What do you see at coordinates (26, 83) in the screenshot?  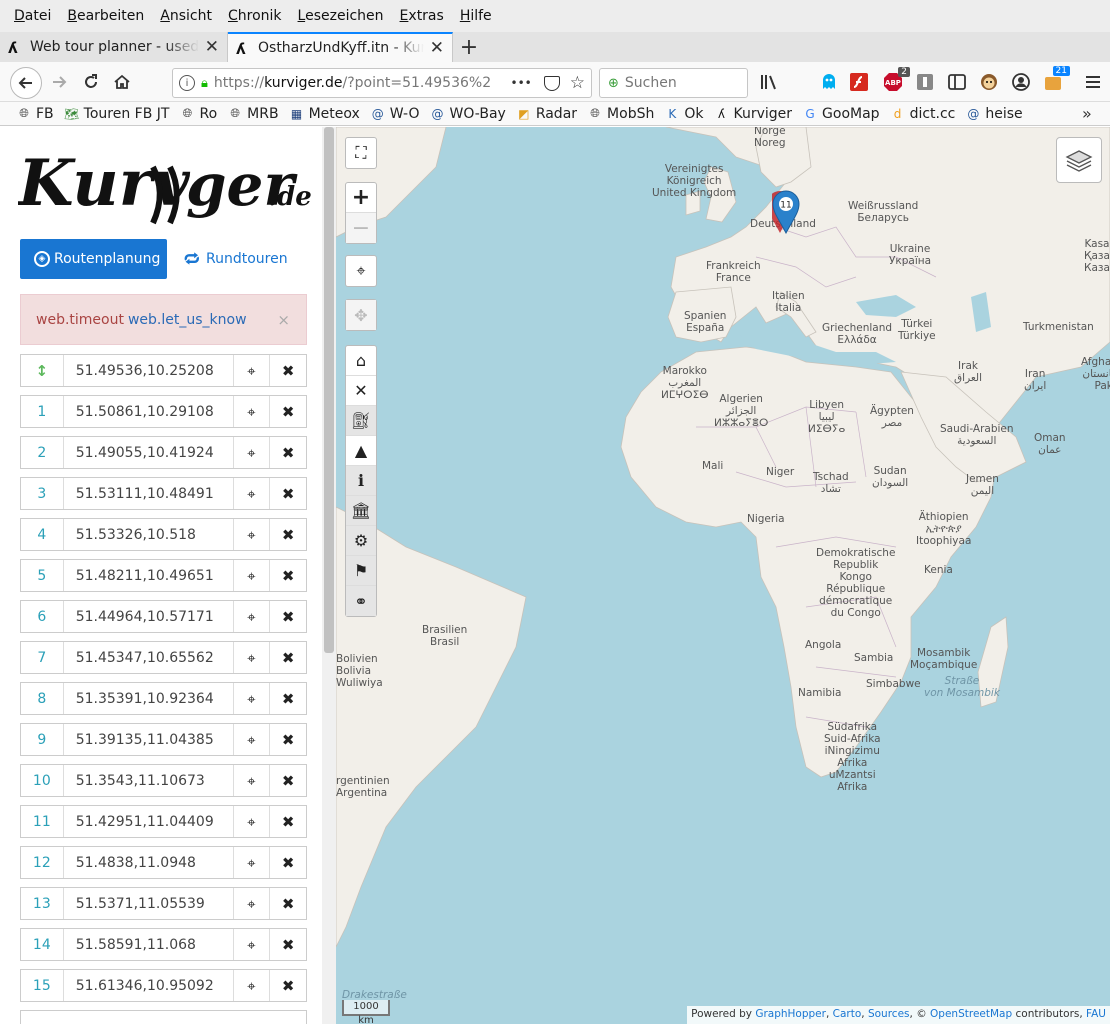 I see `back-button` at bounding box center [26, 83].